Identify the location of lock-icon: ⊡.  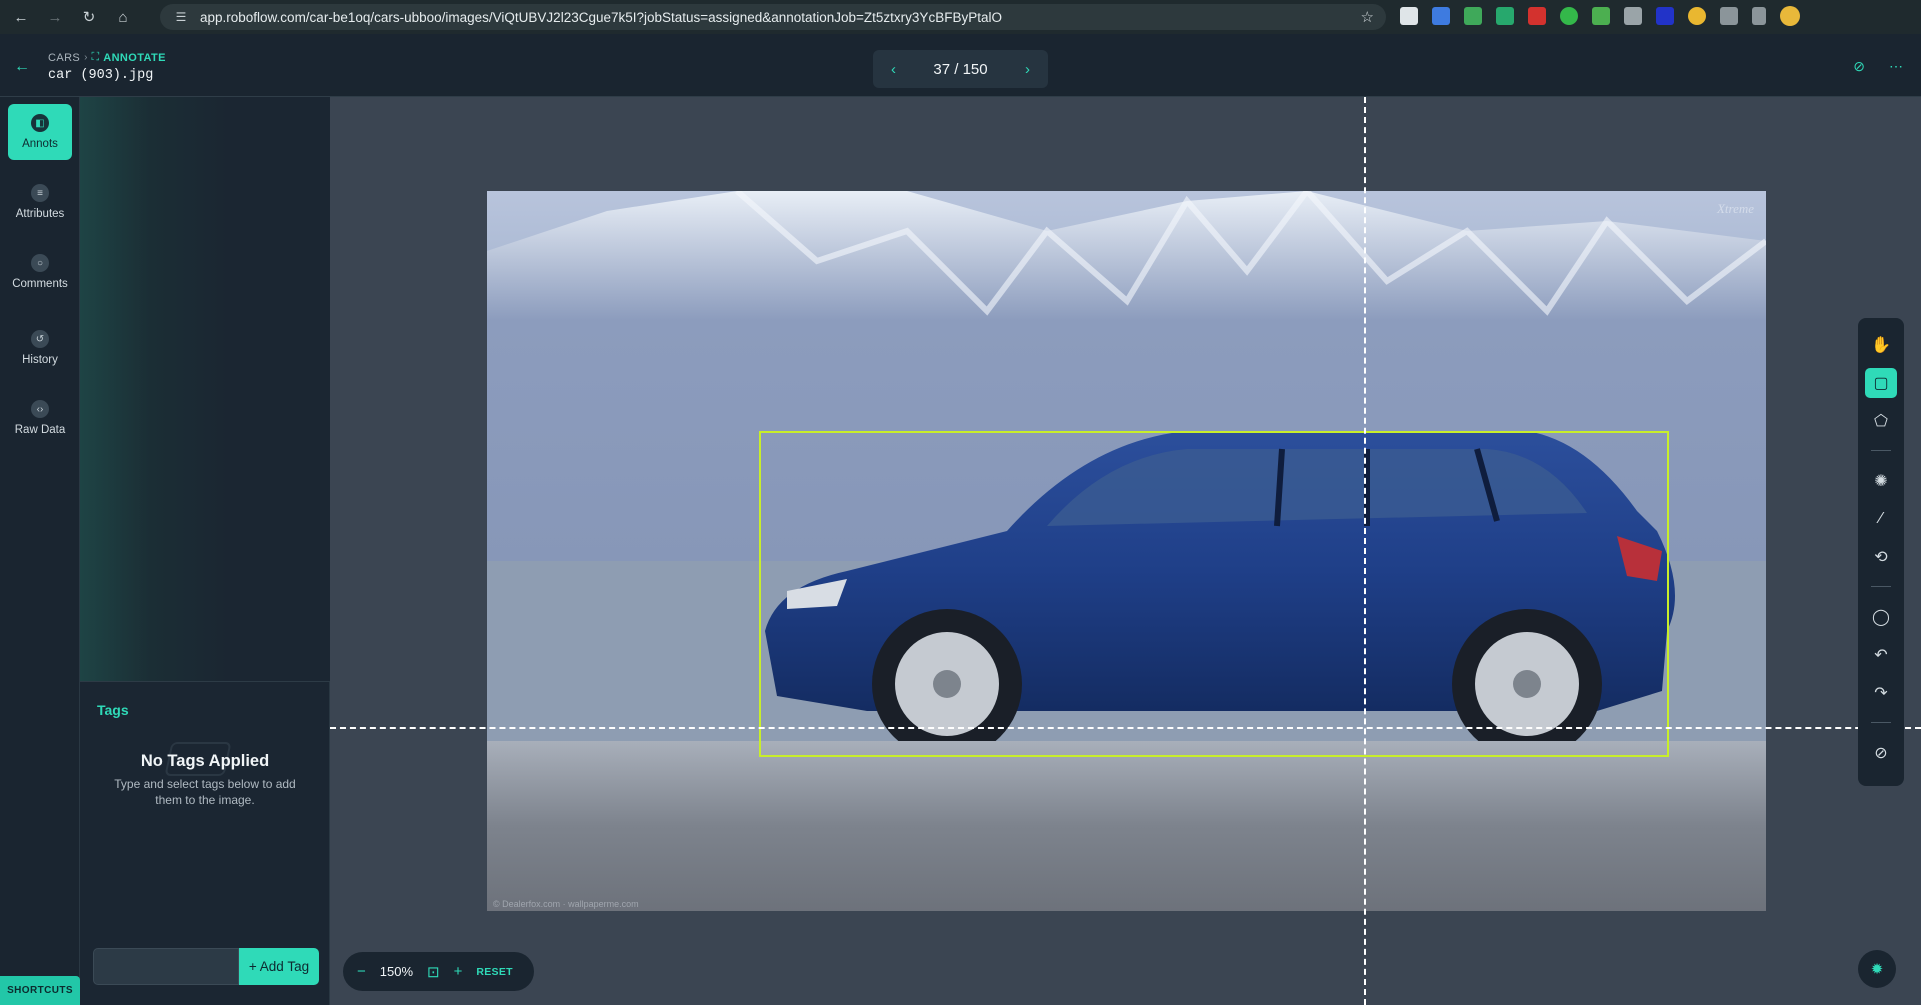
(433, 972).